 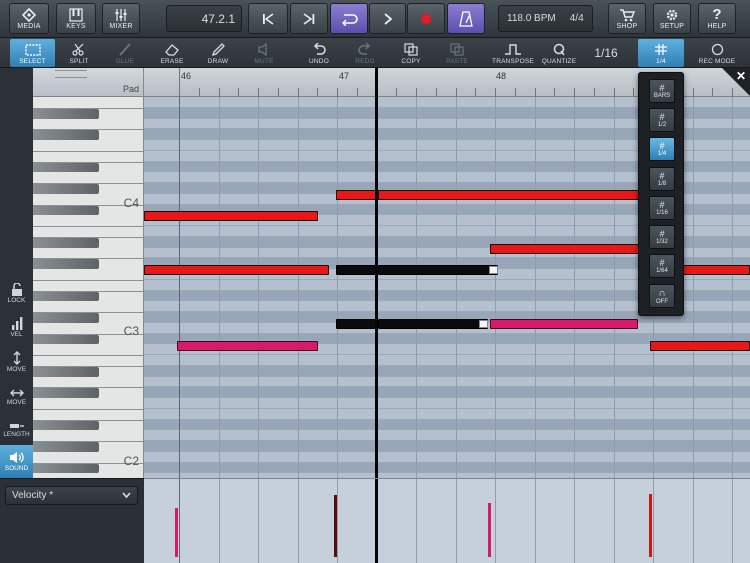 I want to click on rec-mode-button: REC MODE, so click(x=717, y=53).